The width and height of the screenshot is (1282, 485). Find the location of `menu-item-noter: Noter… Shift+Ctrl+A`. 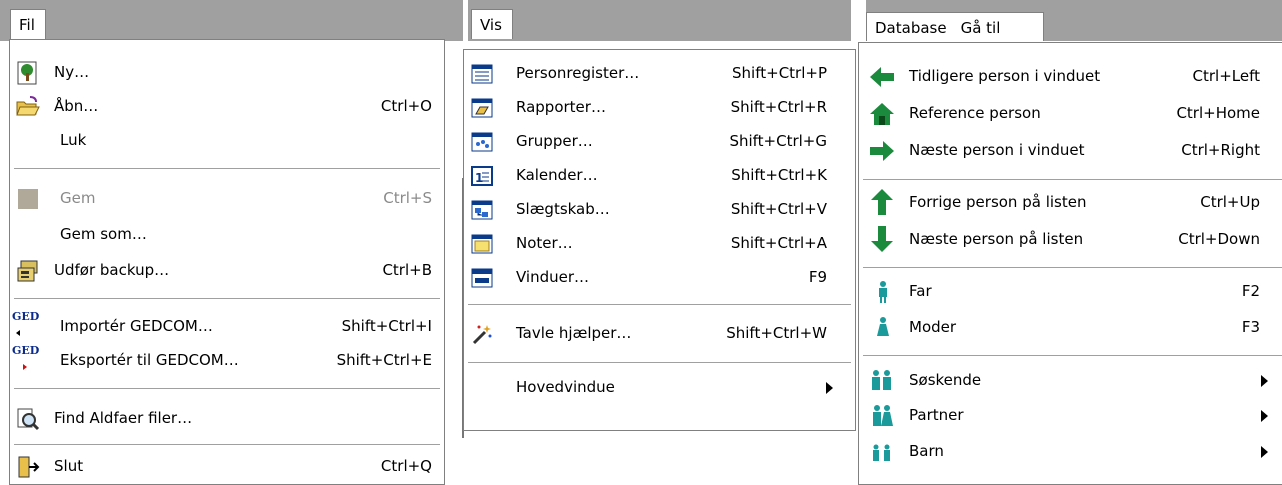

menu-item-noter: Noter… Shift+Ctrl+A is located at coordinates (659, 244).